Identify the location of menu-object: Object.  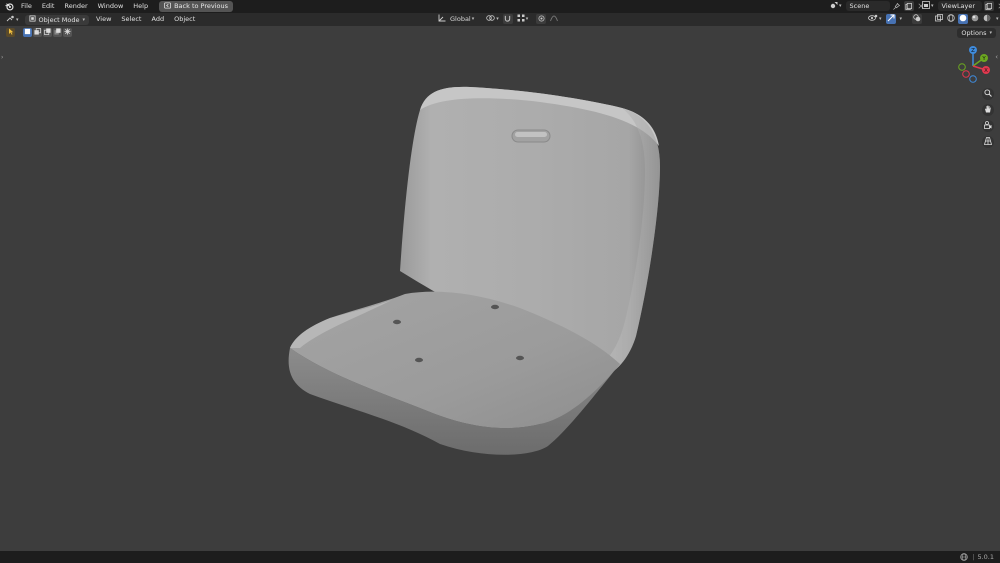
(184, 19).